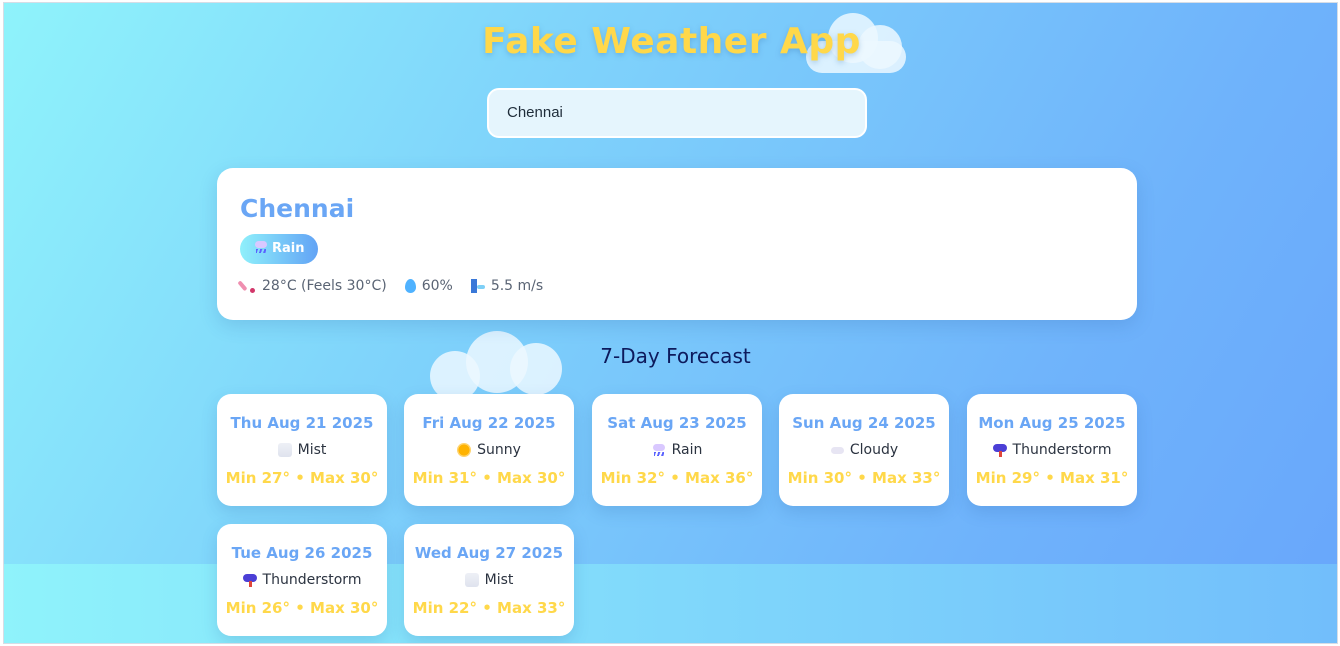 The image size is (1340, 646). I want to click on forecast-condition: Sunny, so click(489, 450).